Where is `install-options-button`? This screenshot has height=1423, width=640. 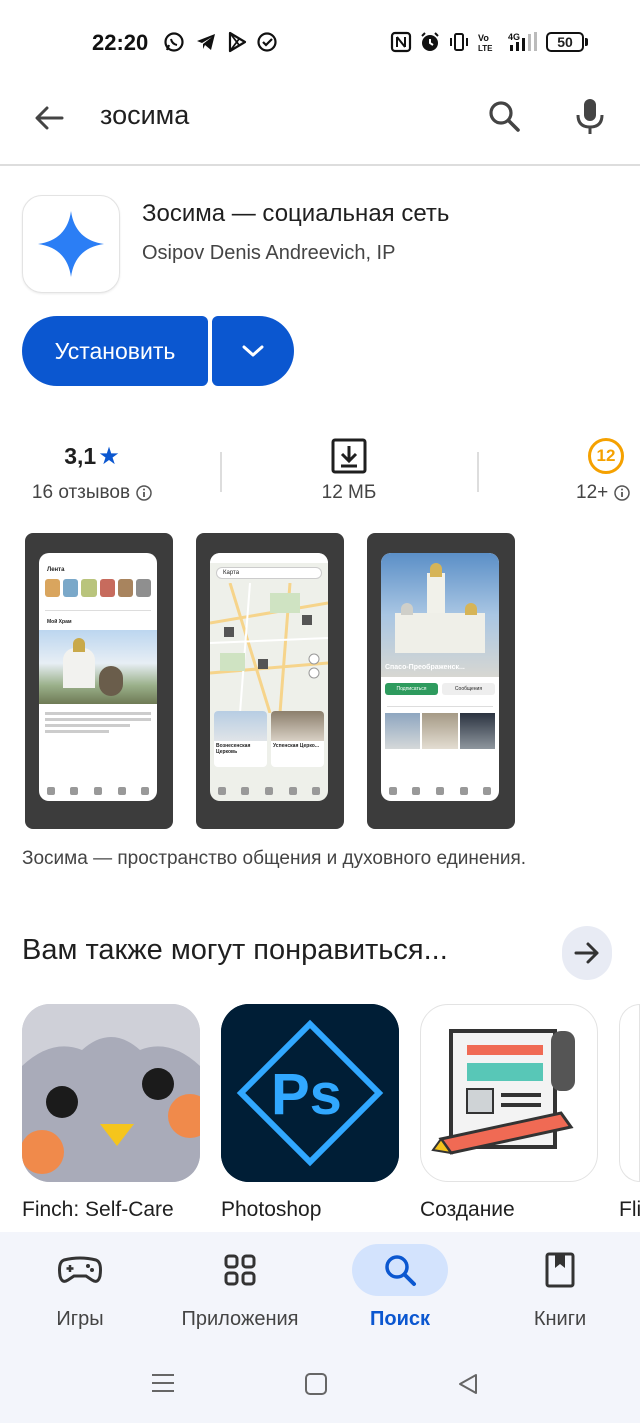
install-options-button is located at coordinates (253, 351).